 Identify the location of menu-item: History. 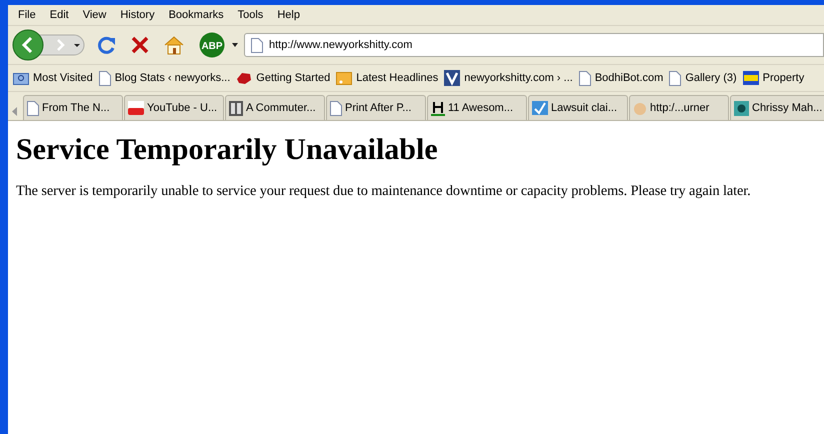
(137, 15).